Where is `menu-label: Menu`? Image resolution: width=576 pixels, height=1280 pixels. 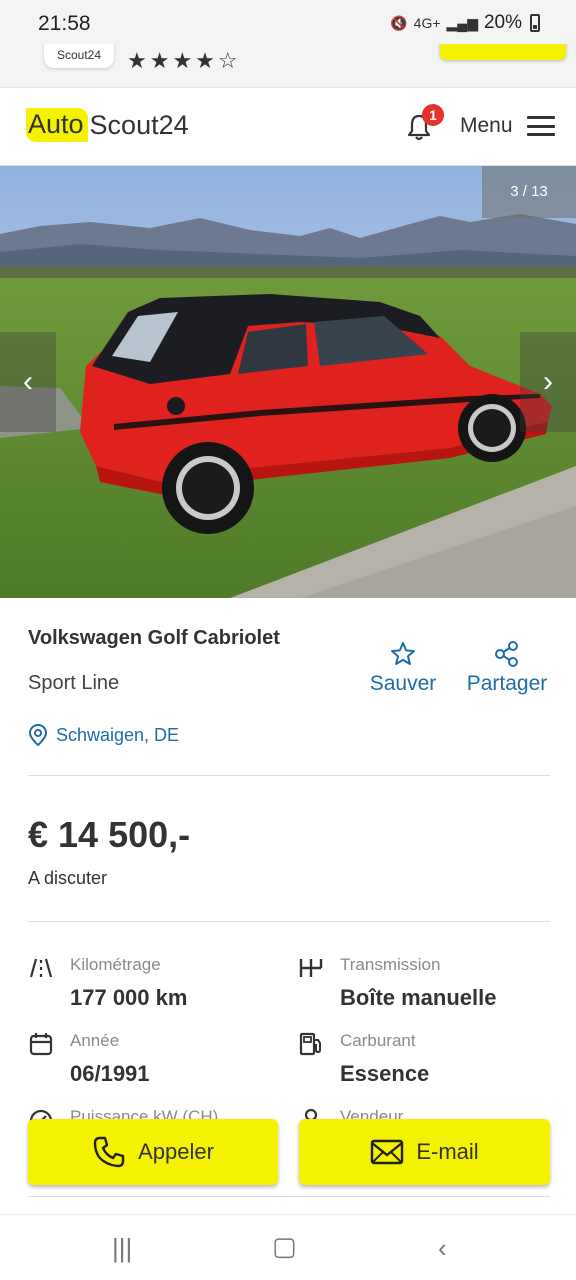
menu-label: Menu is located at coordinates (486, 125).